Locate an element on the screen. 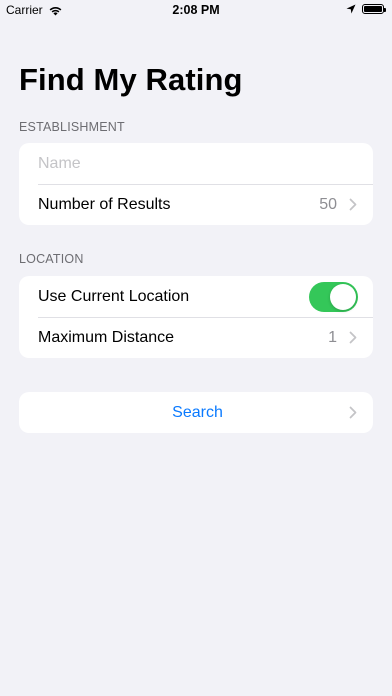 Image resolution: width=392 pixels, height=696 pixels. establishment-group: Number of Results 50 is located at coordinates (196, 184).